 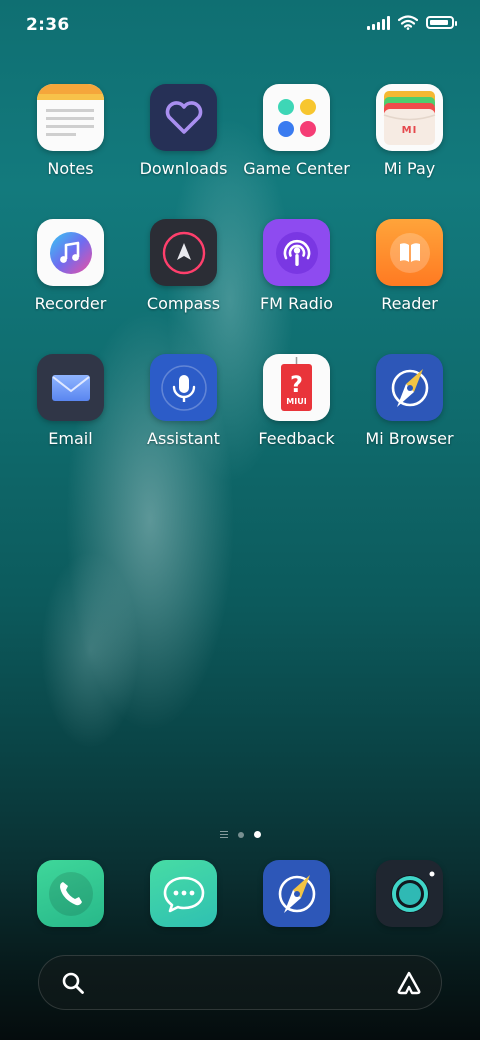 What do you see at coordinates (183, 303) in the screenshot?
I see `app-label: Compass` at bounding box center [183, 303].